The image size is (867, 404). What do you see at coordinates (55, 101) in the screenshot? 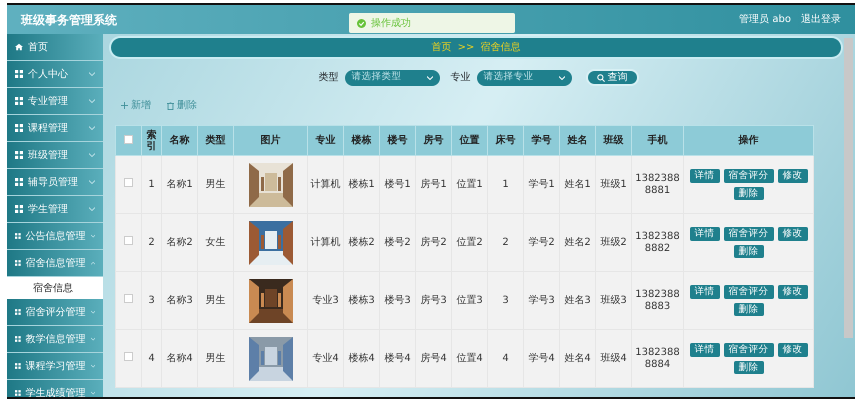
I see `sidebar-item: 专业管理` at bounding box center [55, 101].